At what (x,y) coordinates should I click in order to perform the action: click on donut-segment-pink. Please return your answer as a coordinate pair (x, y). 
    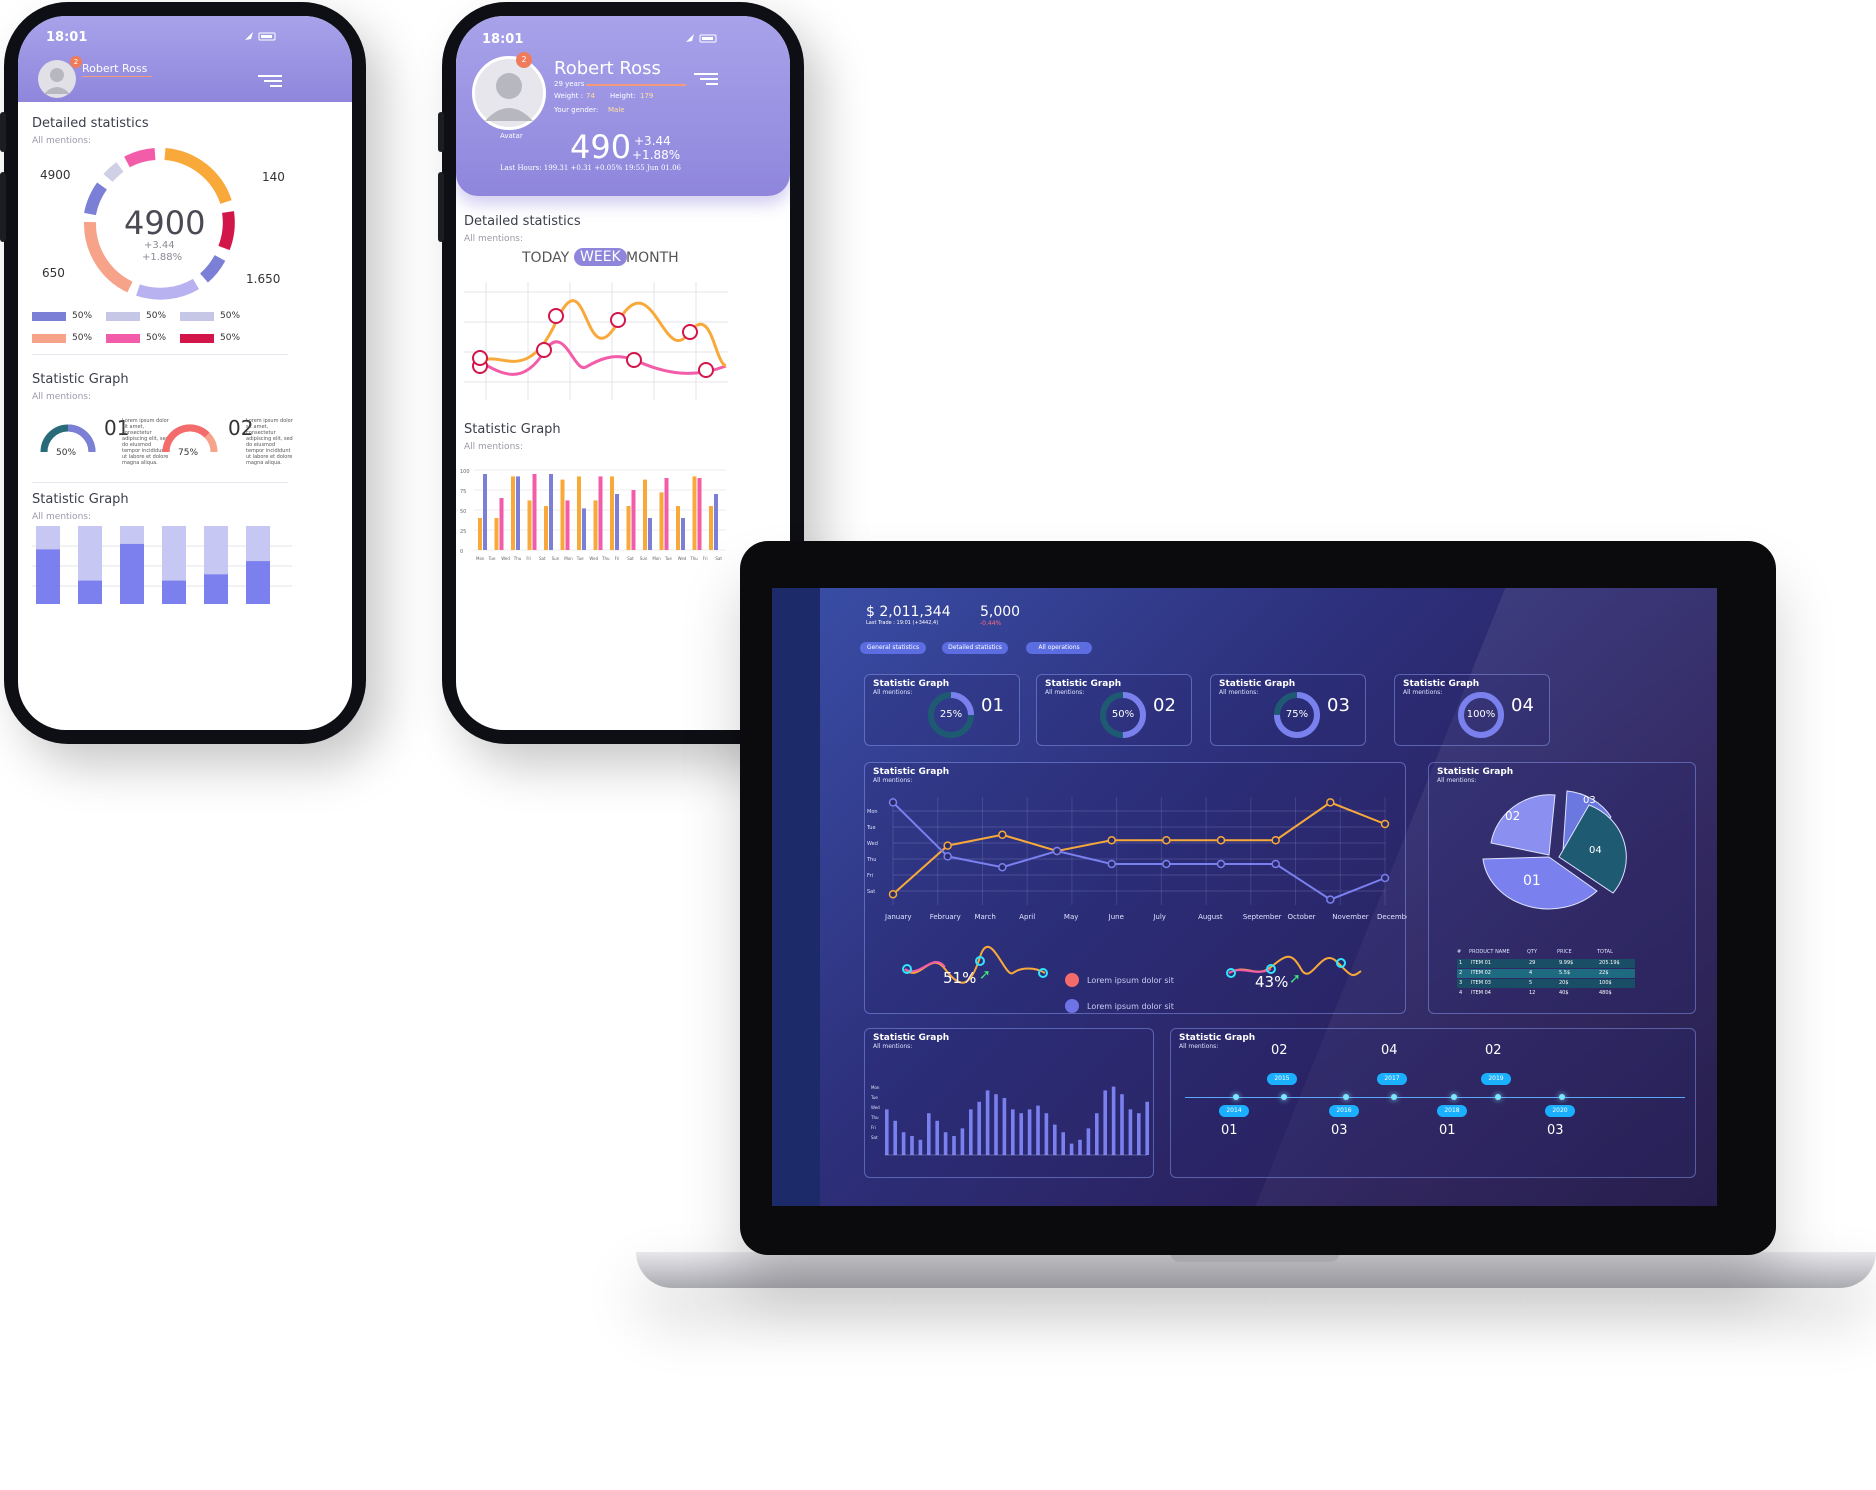
    Looking at the image, I should click on (140, 158).